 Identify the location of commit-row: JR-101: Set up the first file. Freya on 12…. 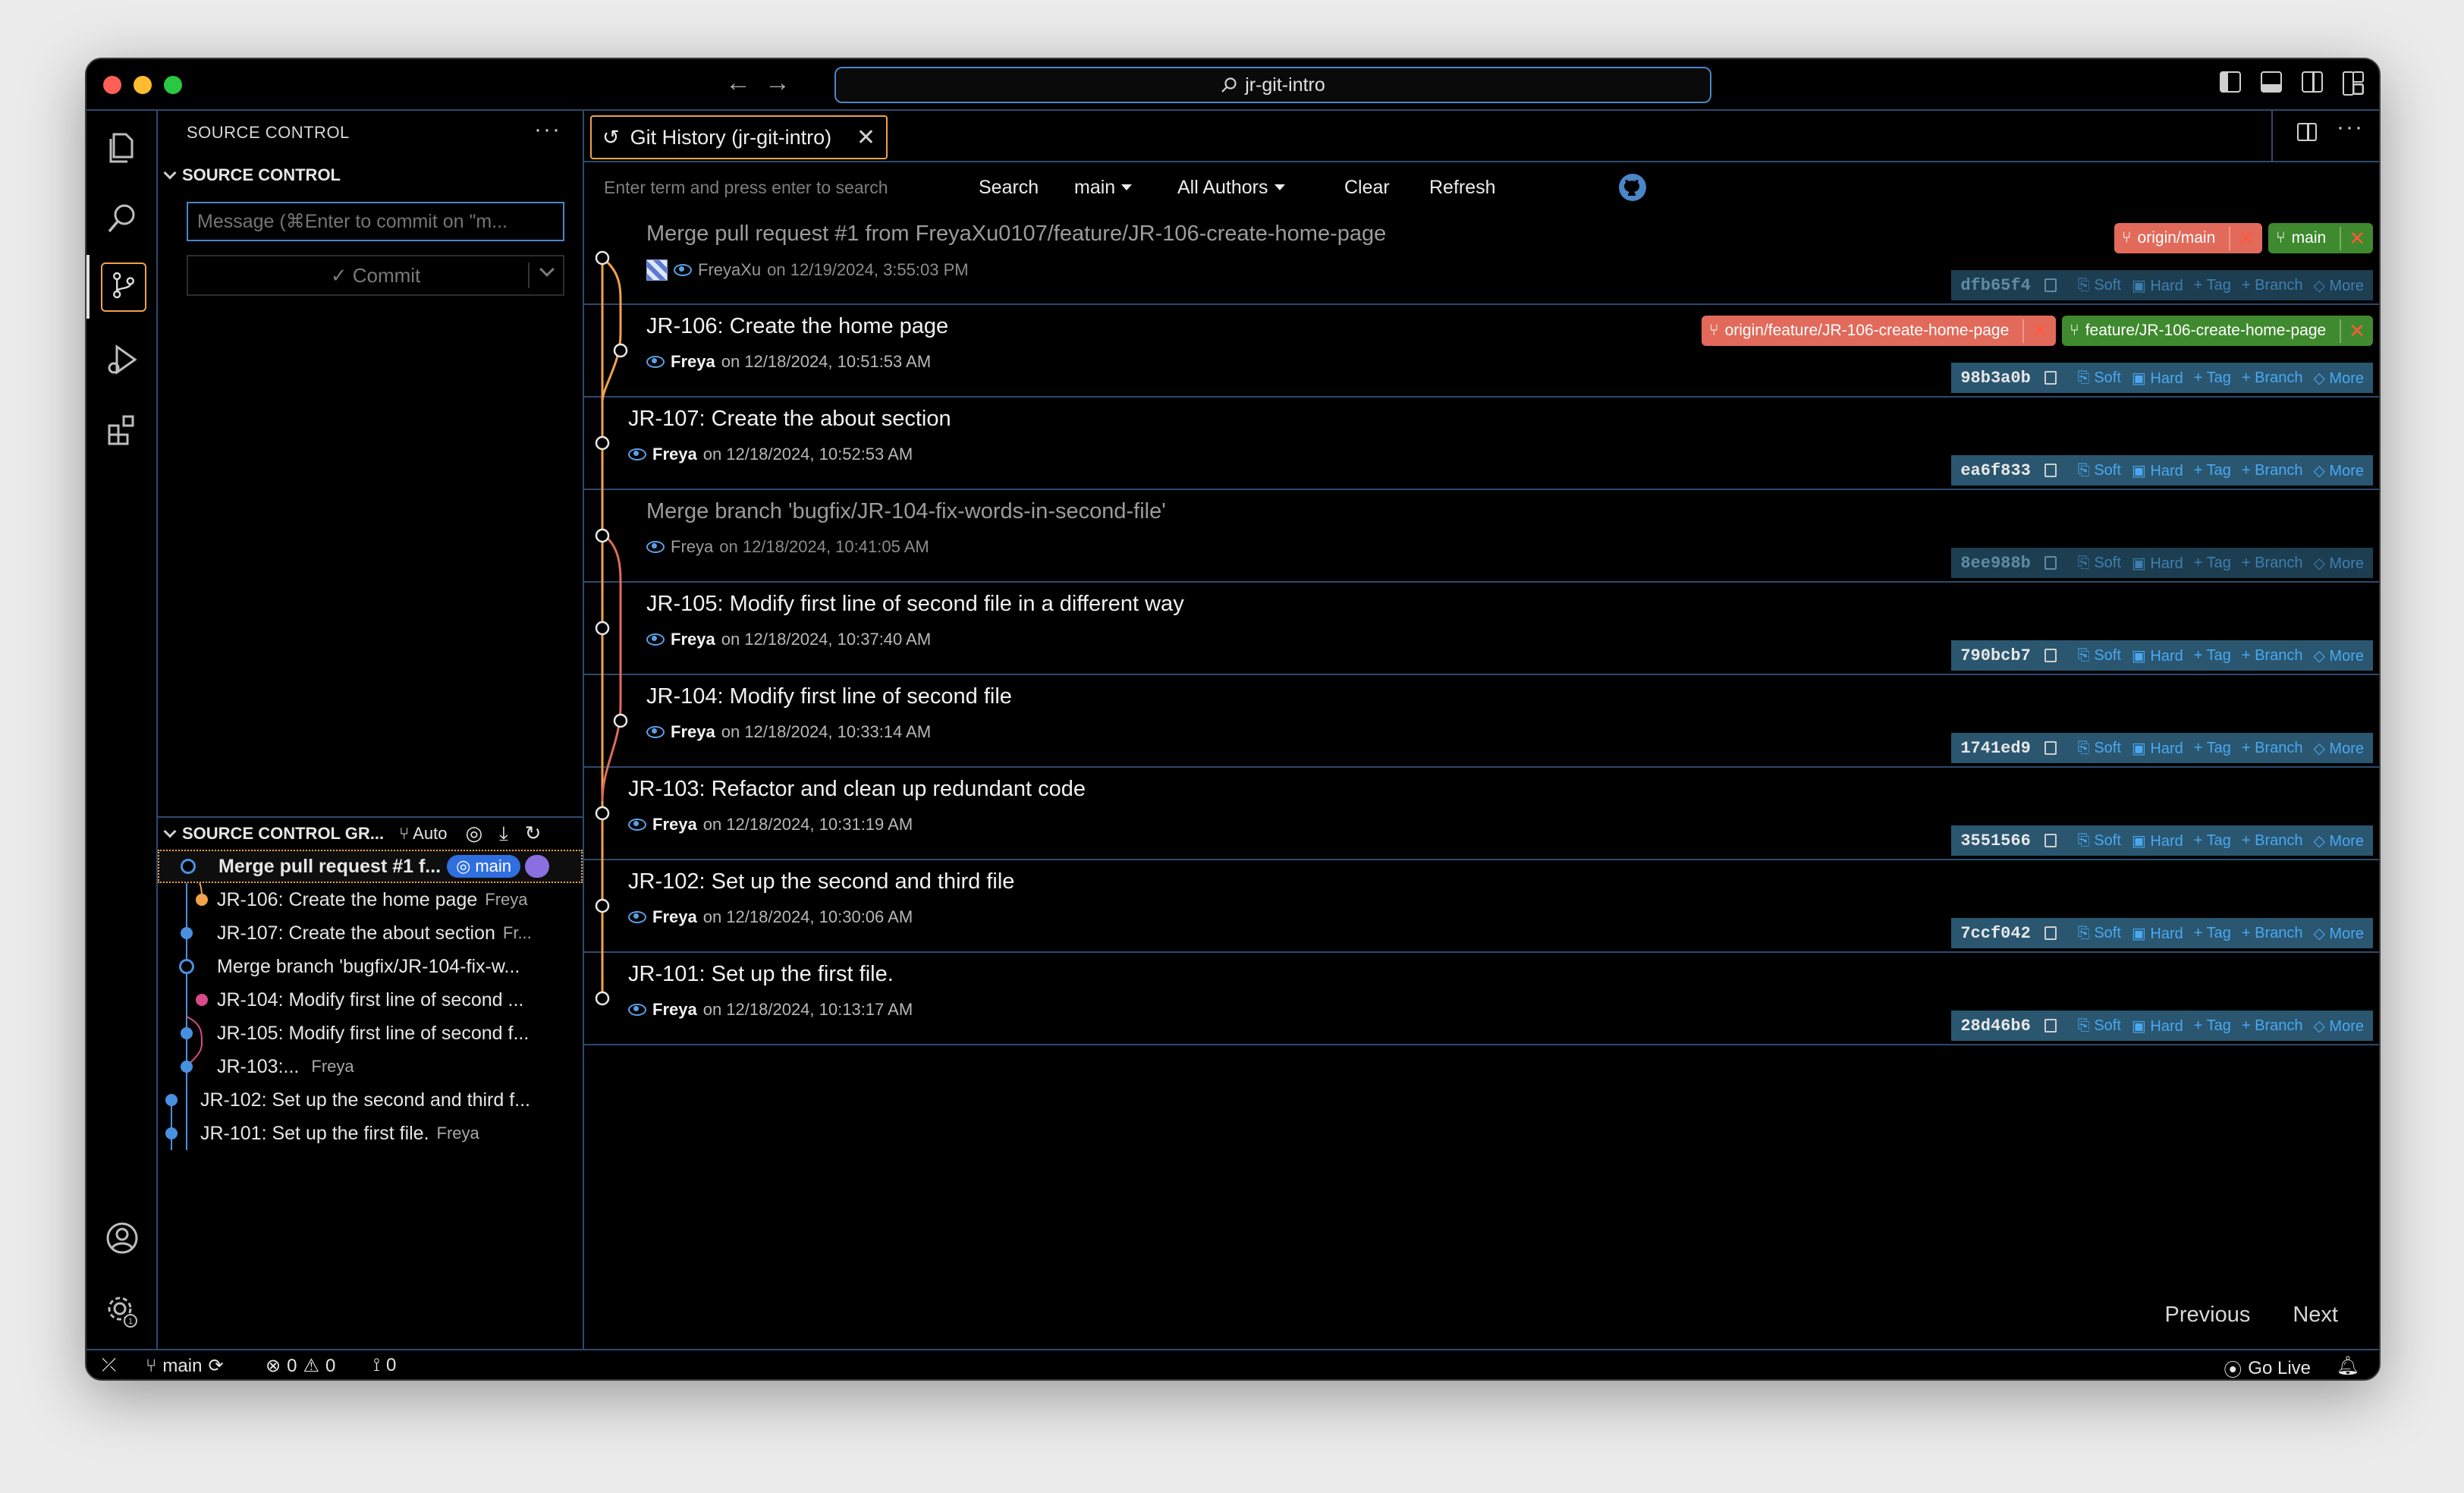
(1481, 999).